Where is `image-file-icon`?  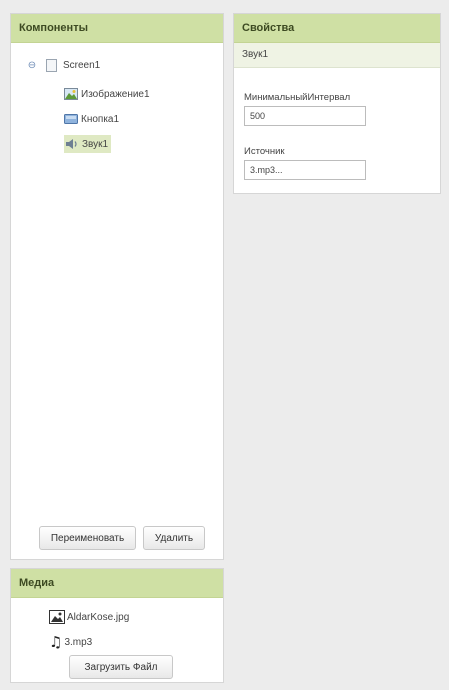 image-file-icon is located at coordinates (57, 617).